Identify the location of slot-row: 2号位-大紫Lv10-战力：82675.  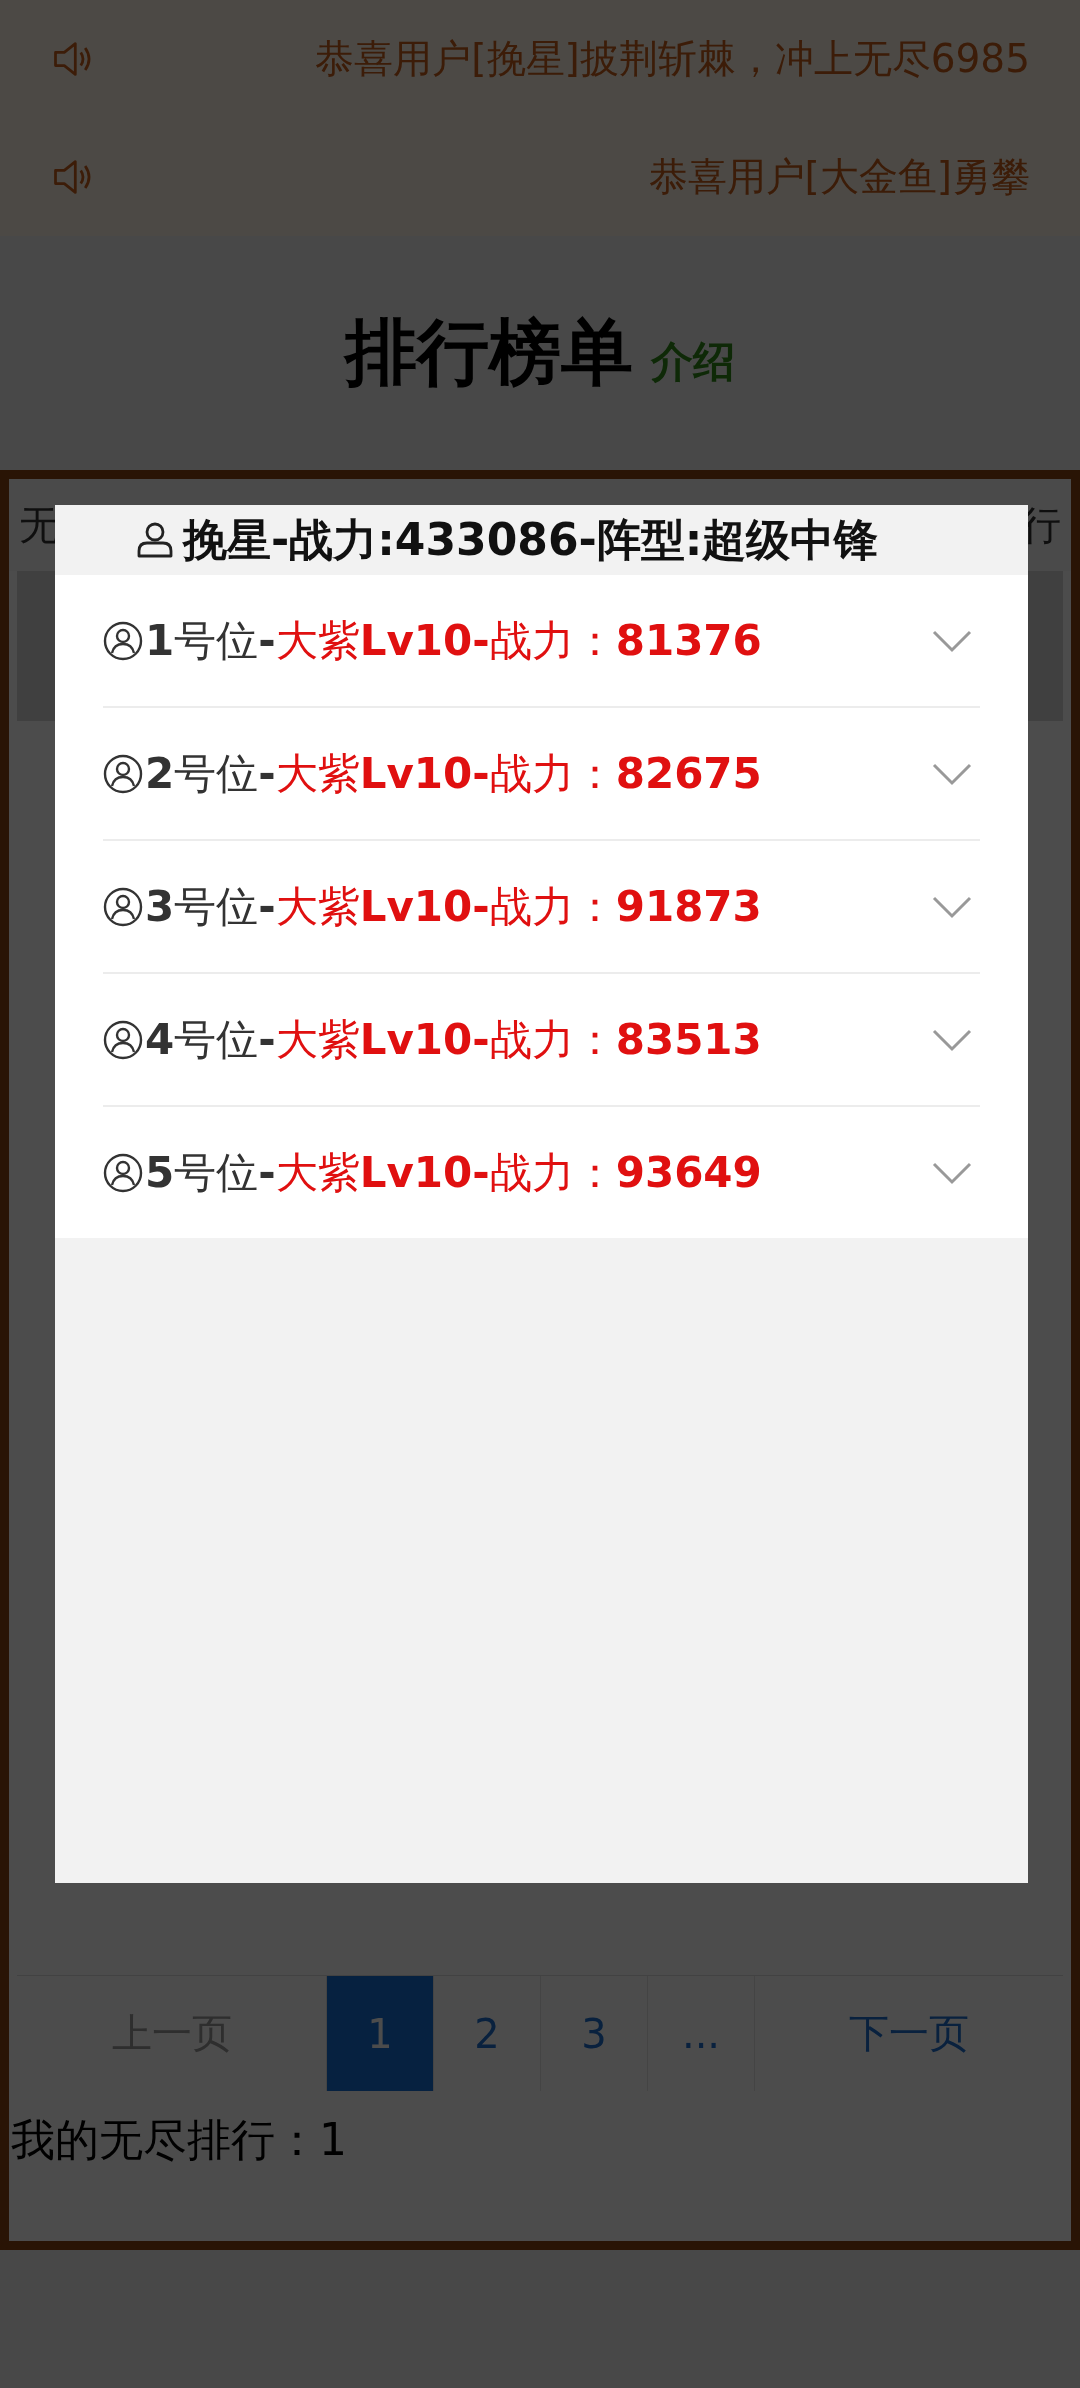
(541, 774).